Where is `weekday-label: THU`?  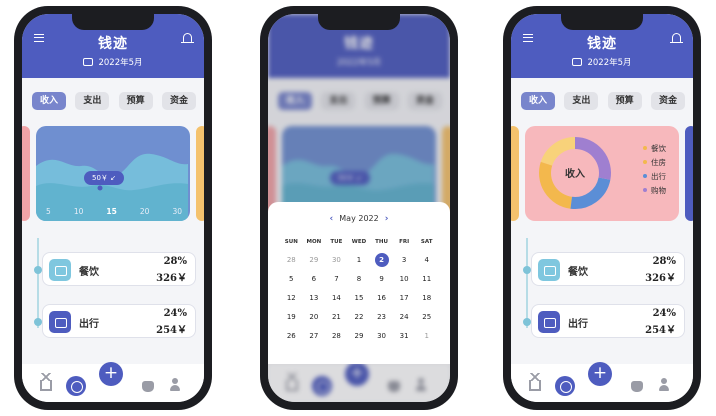
weekday-label: THU is located at coordinates (381, 242).